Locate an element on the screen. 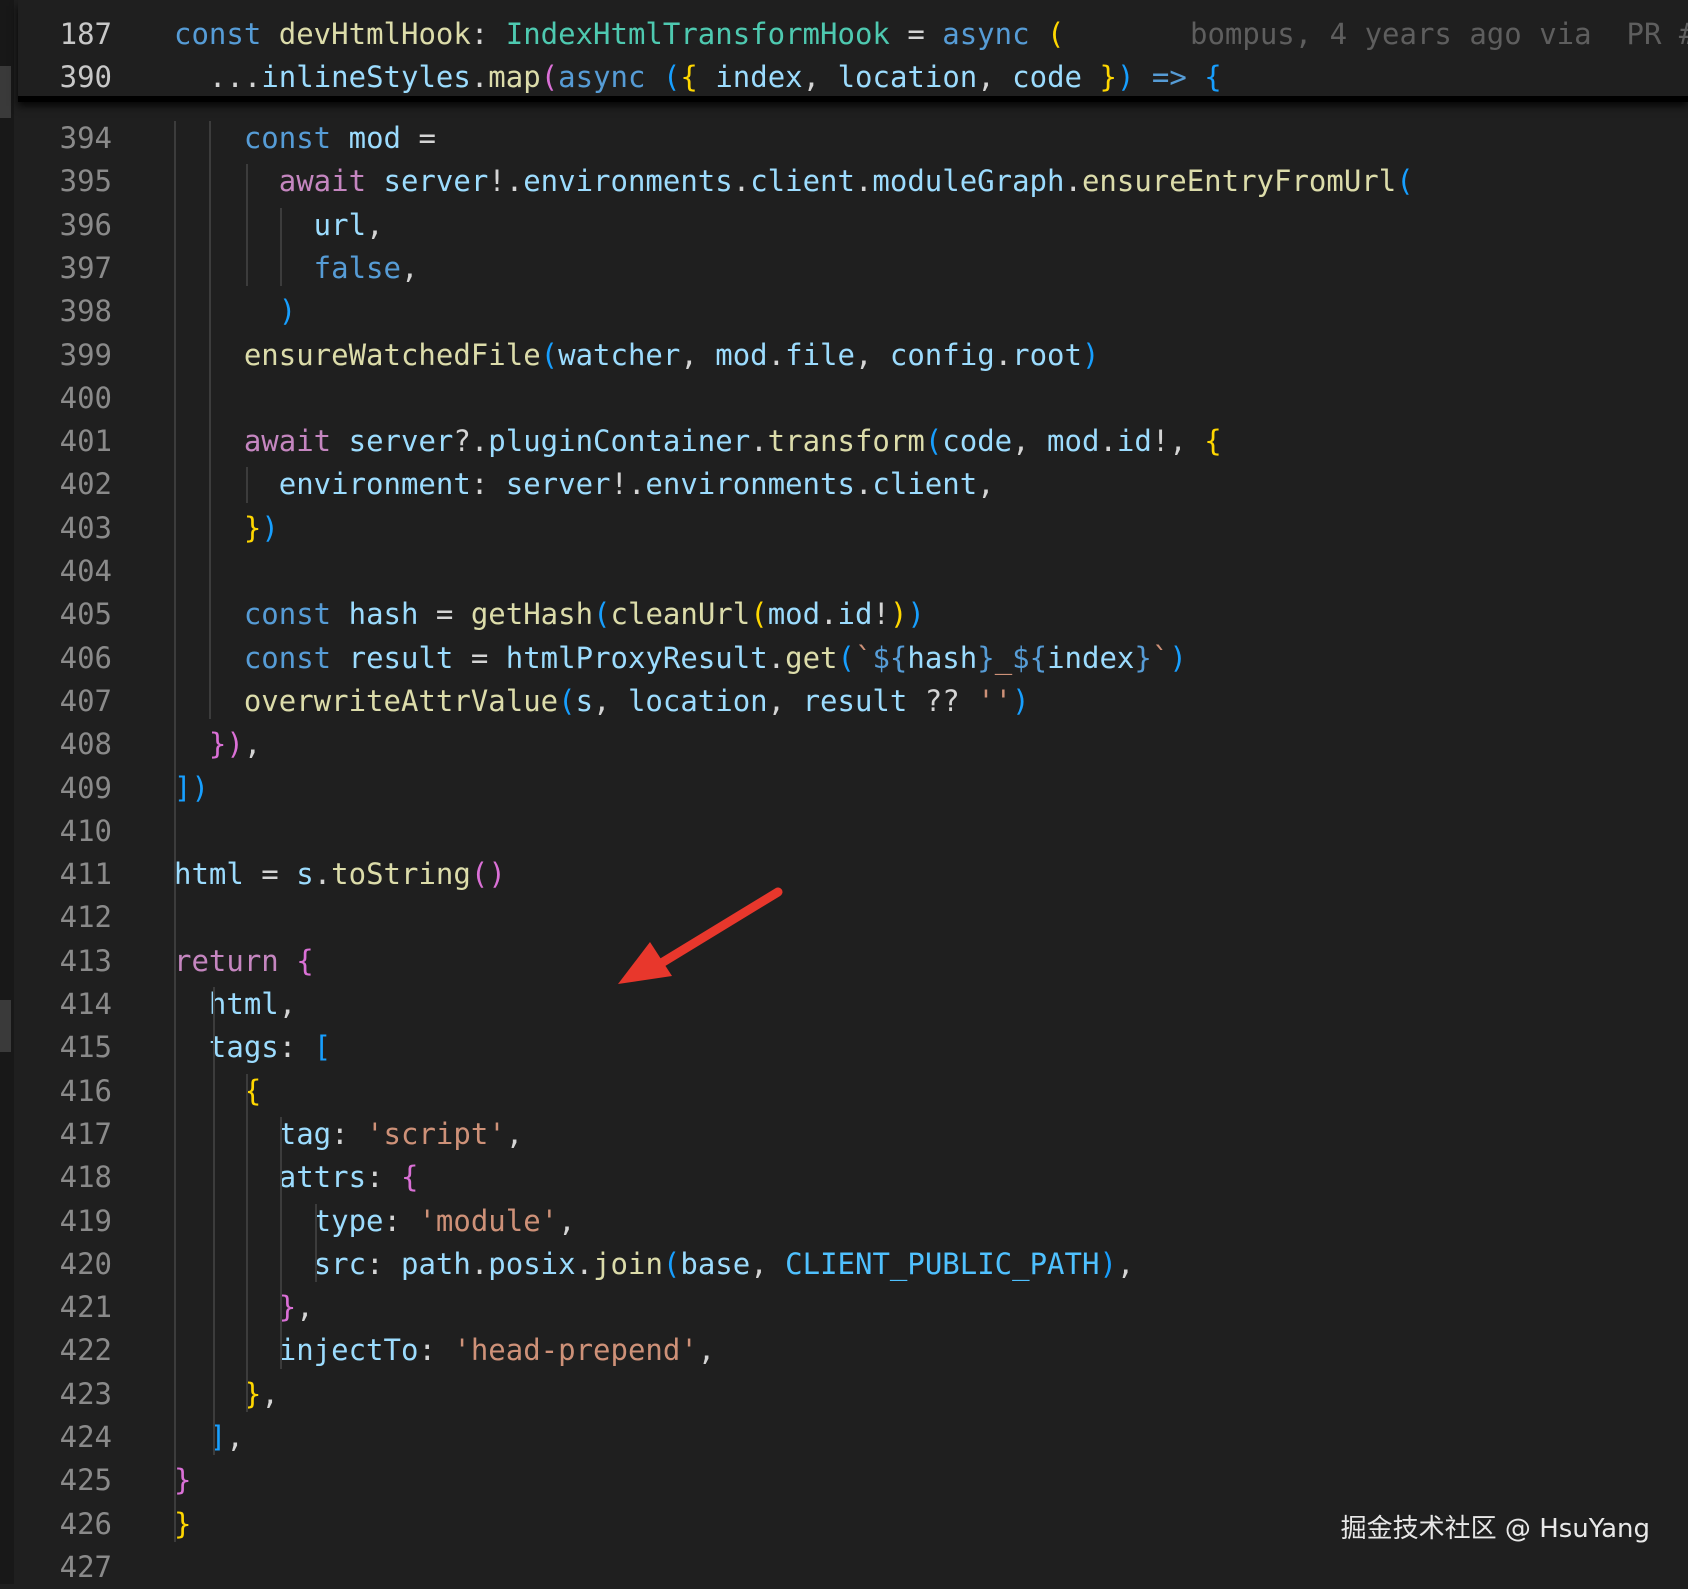 This screenshot has width=1688, height=1589. line-number: 410 is located at coordinates (85, 830).